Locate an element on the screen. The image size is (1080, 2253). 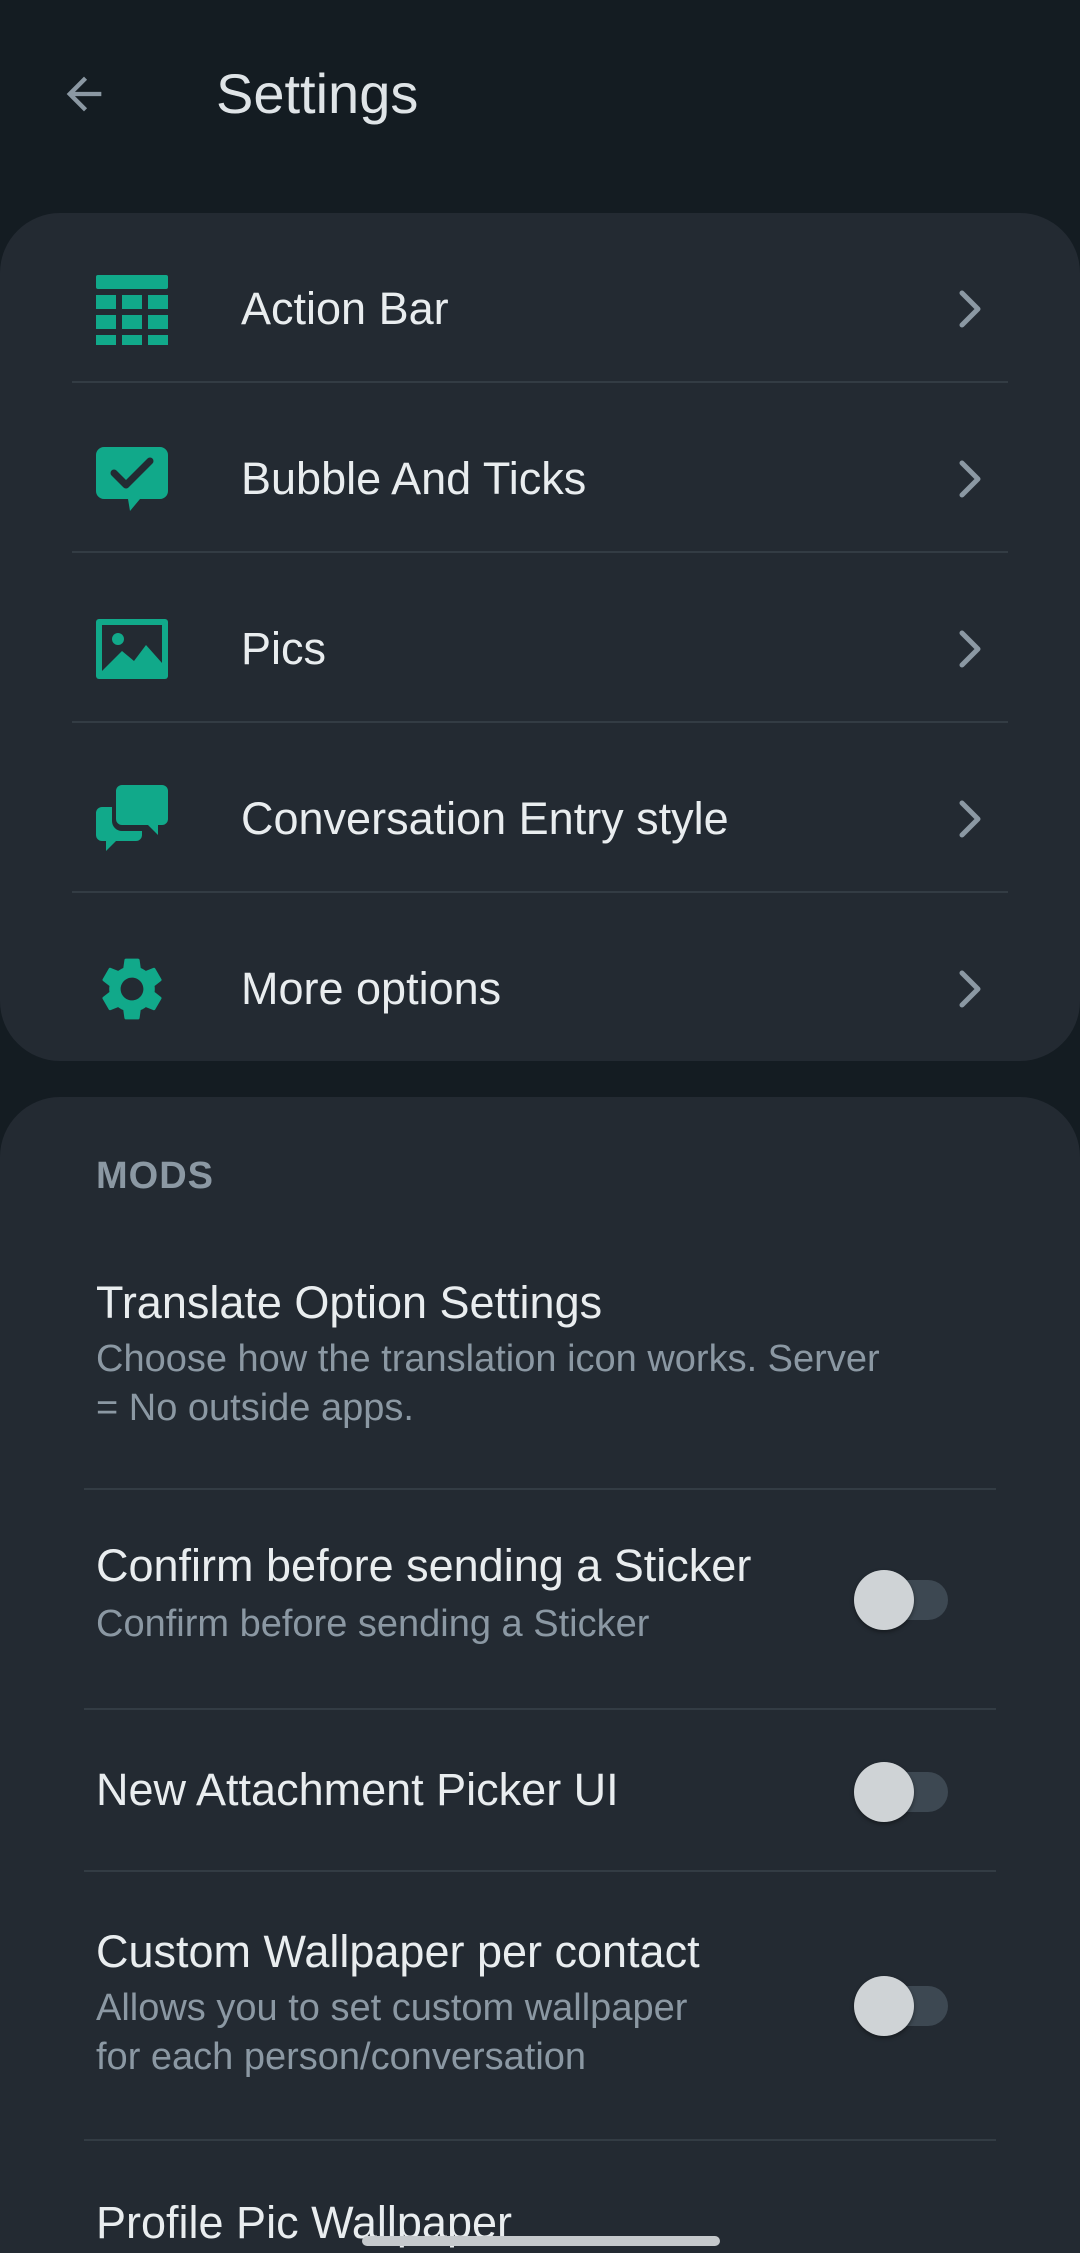
page-title: Settings is located at coordinates (317, 93).